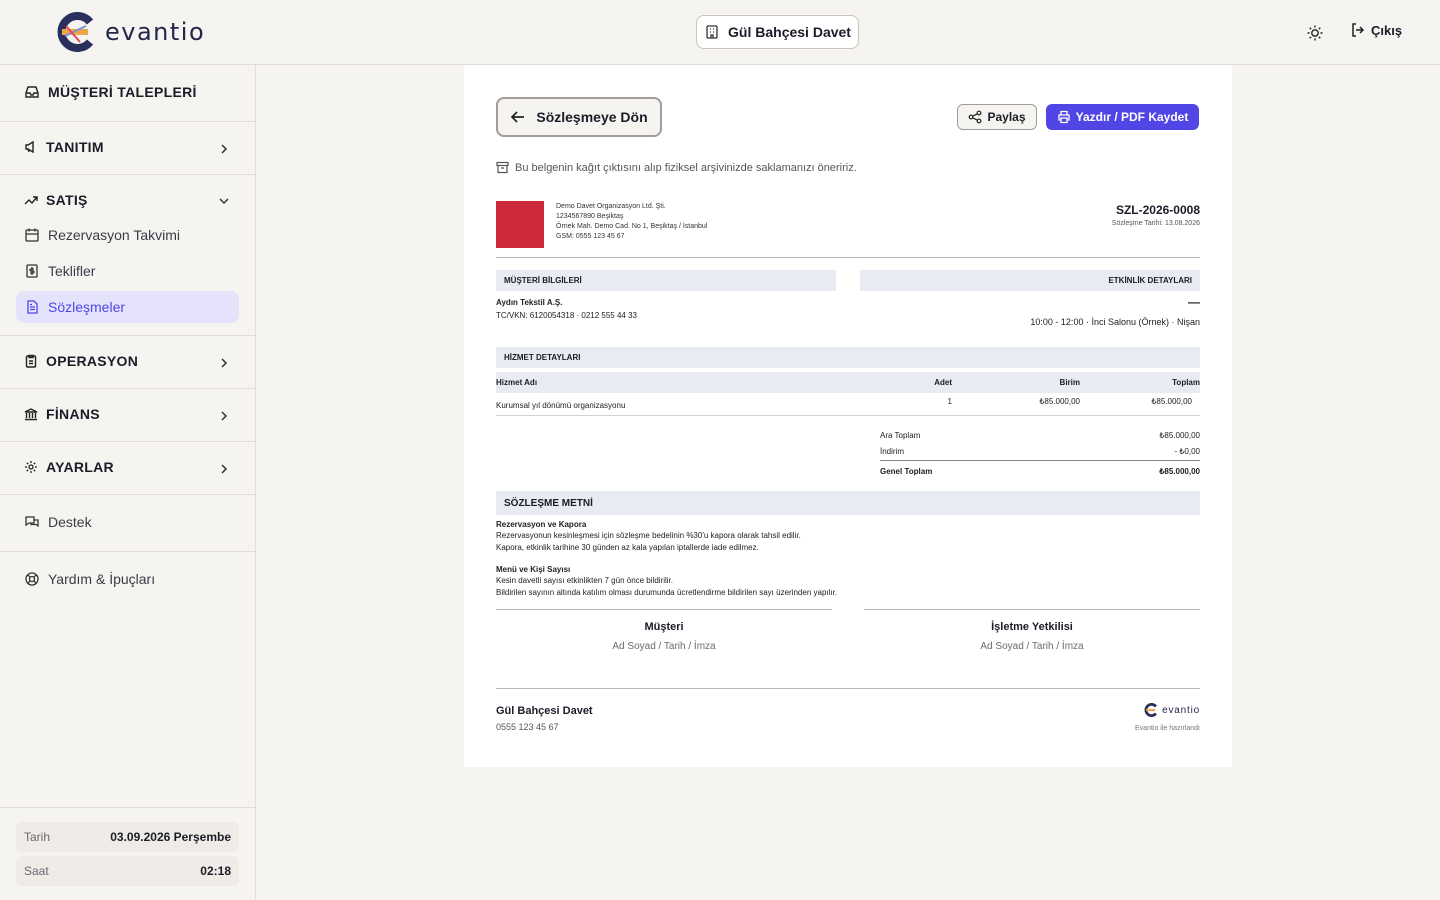 The width and height of the screenshot is (1440, 900). What do you see at coordinates (32, 522) in the screenshot?
I see `chat-icon` at bounding box center [32, 522].